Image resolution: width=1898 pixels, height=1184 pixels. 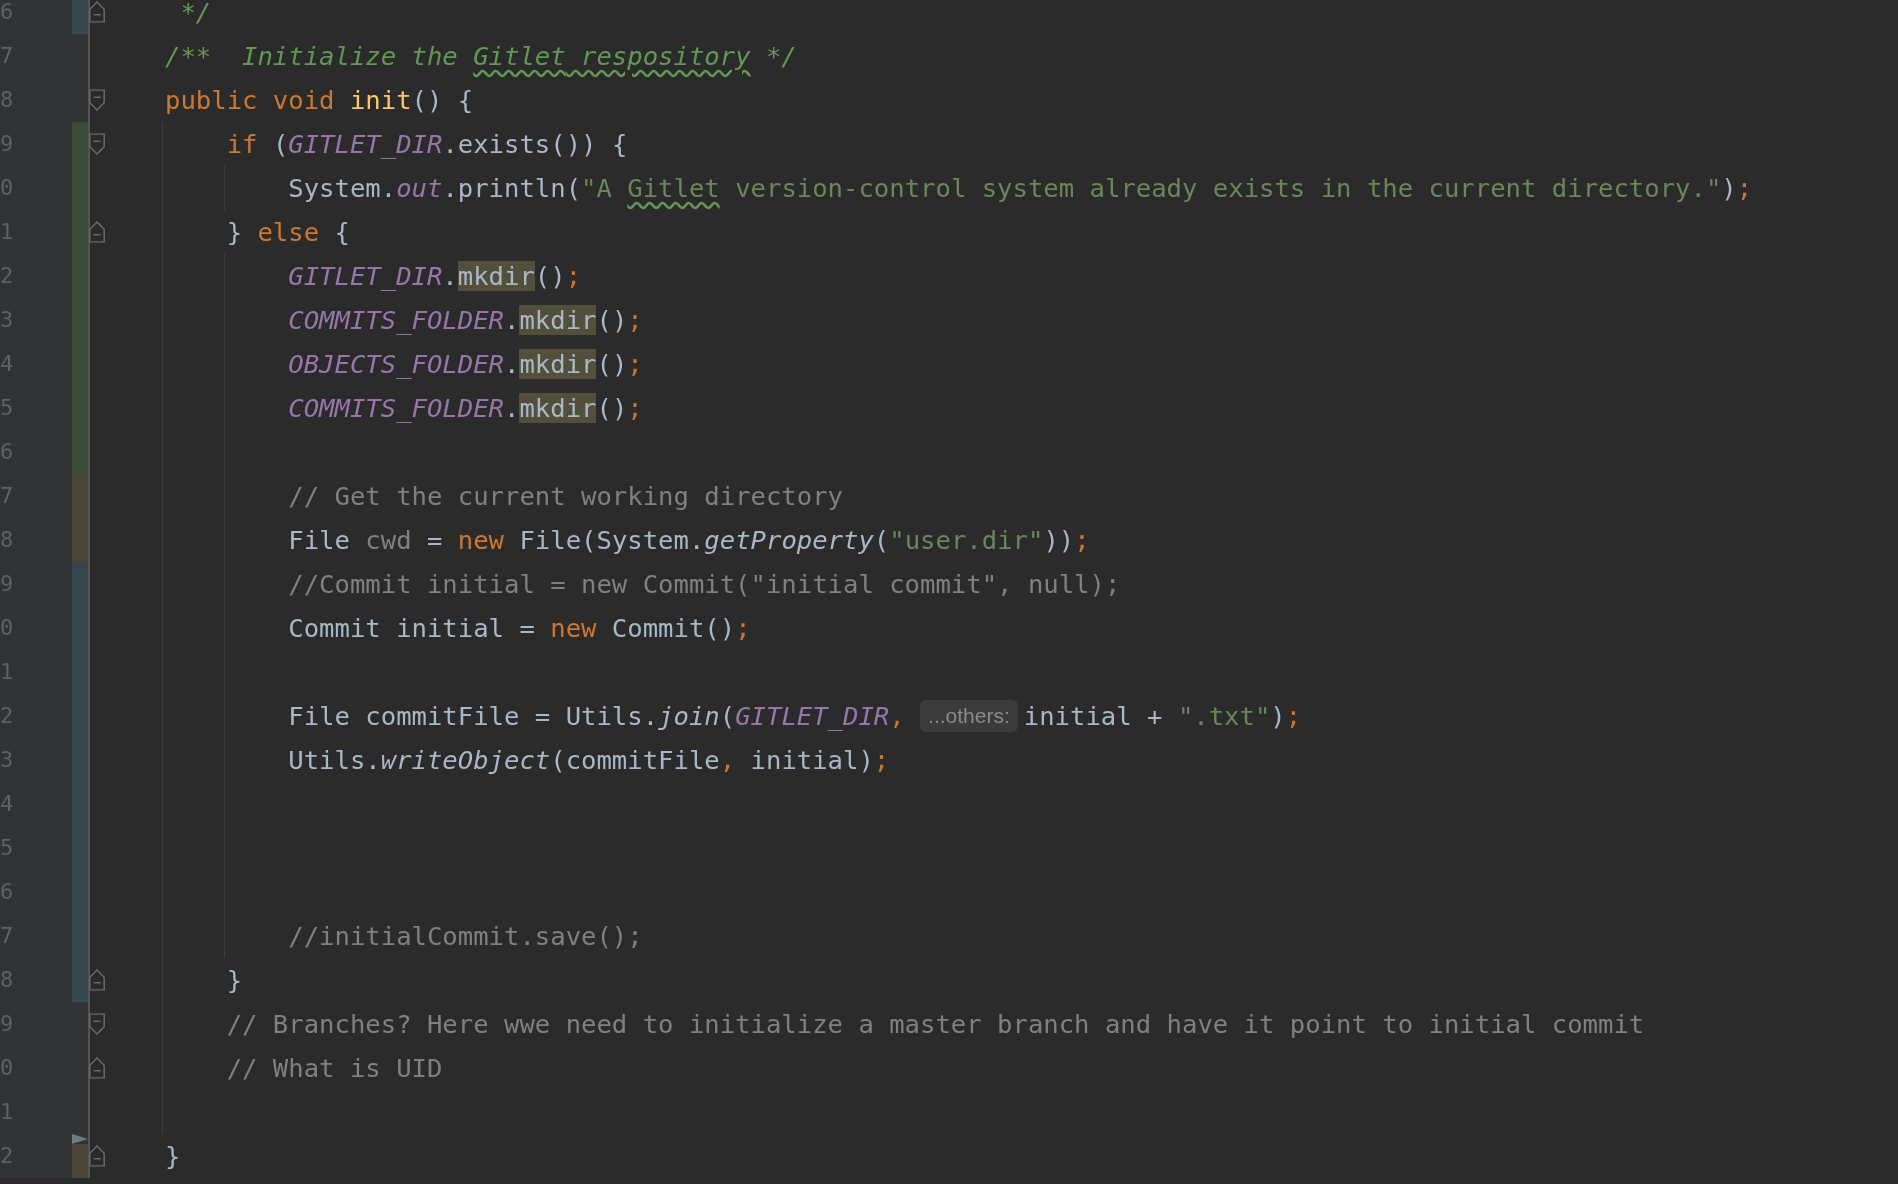 I want to click on code-line: // What is UID, so click(x=334, y=1068).